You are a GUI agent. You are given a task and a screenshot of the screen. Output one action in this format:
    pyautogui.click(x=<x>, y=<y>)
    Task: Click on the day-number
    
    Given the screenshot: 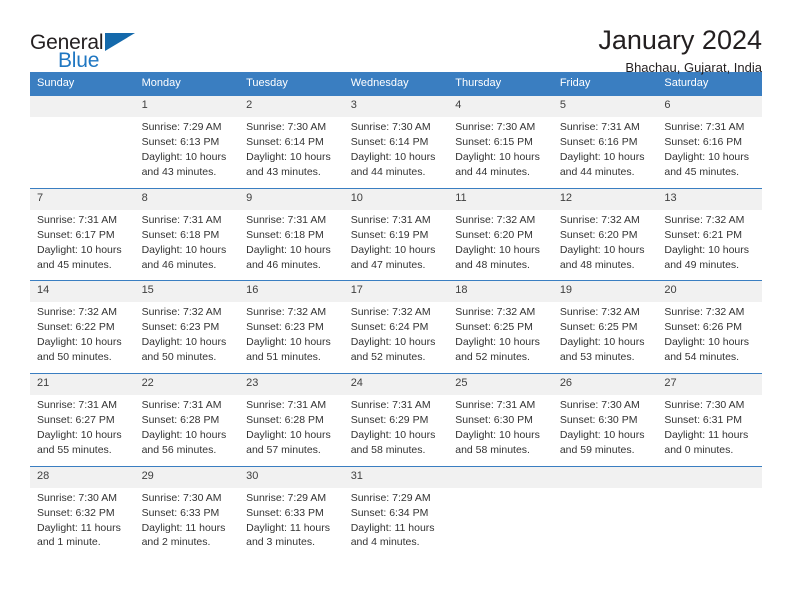 What is the action you would take?
    pyautogui.click(x=709, y=476)
    